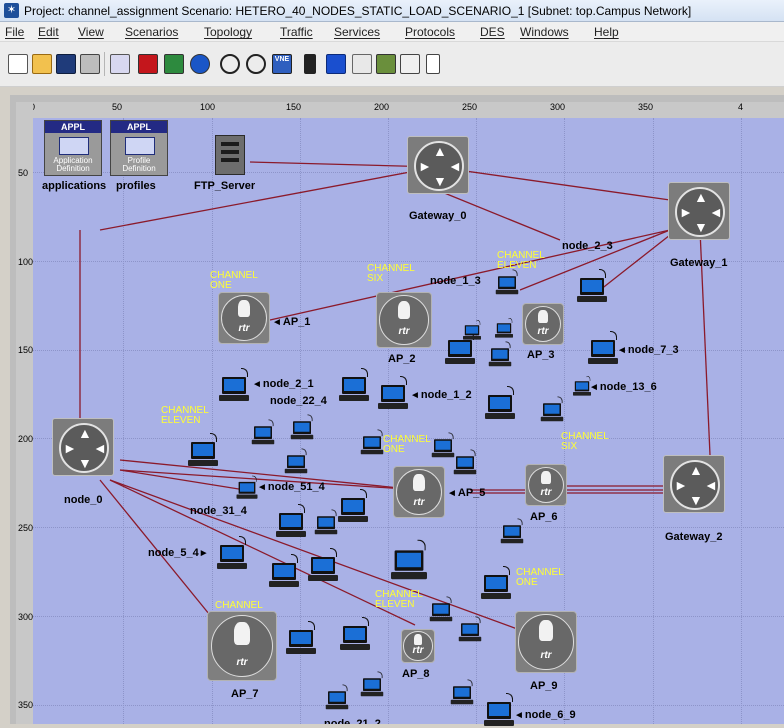 This screenshot has width=784, height=728. Describe the element at coordinates (291, 322) in the screenshot. I see `ap-1-label: ◄AP_1` at that location.